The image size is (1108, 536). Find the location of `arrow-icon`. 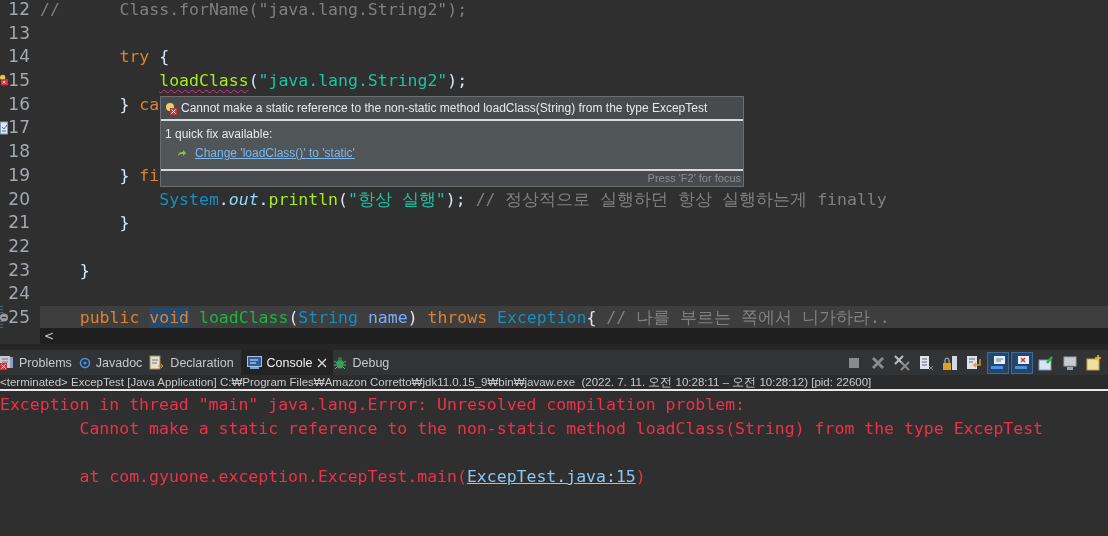

arrow-icon is located at coordinates (182, 153).